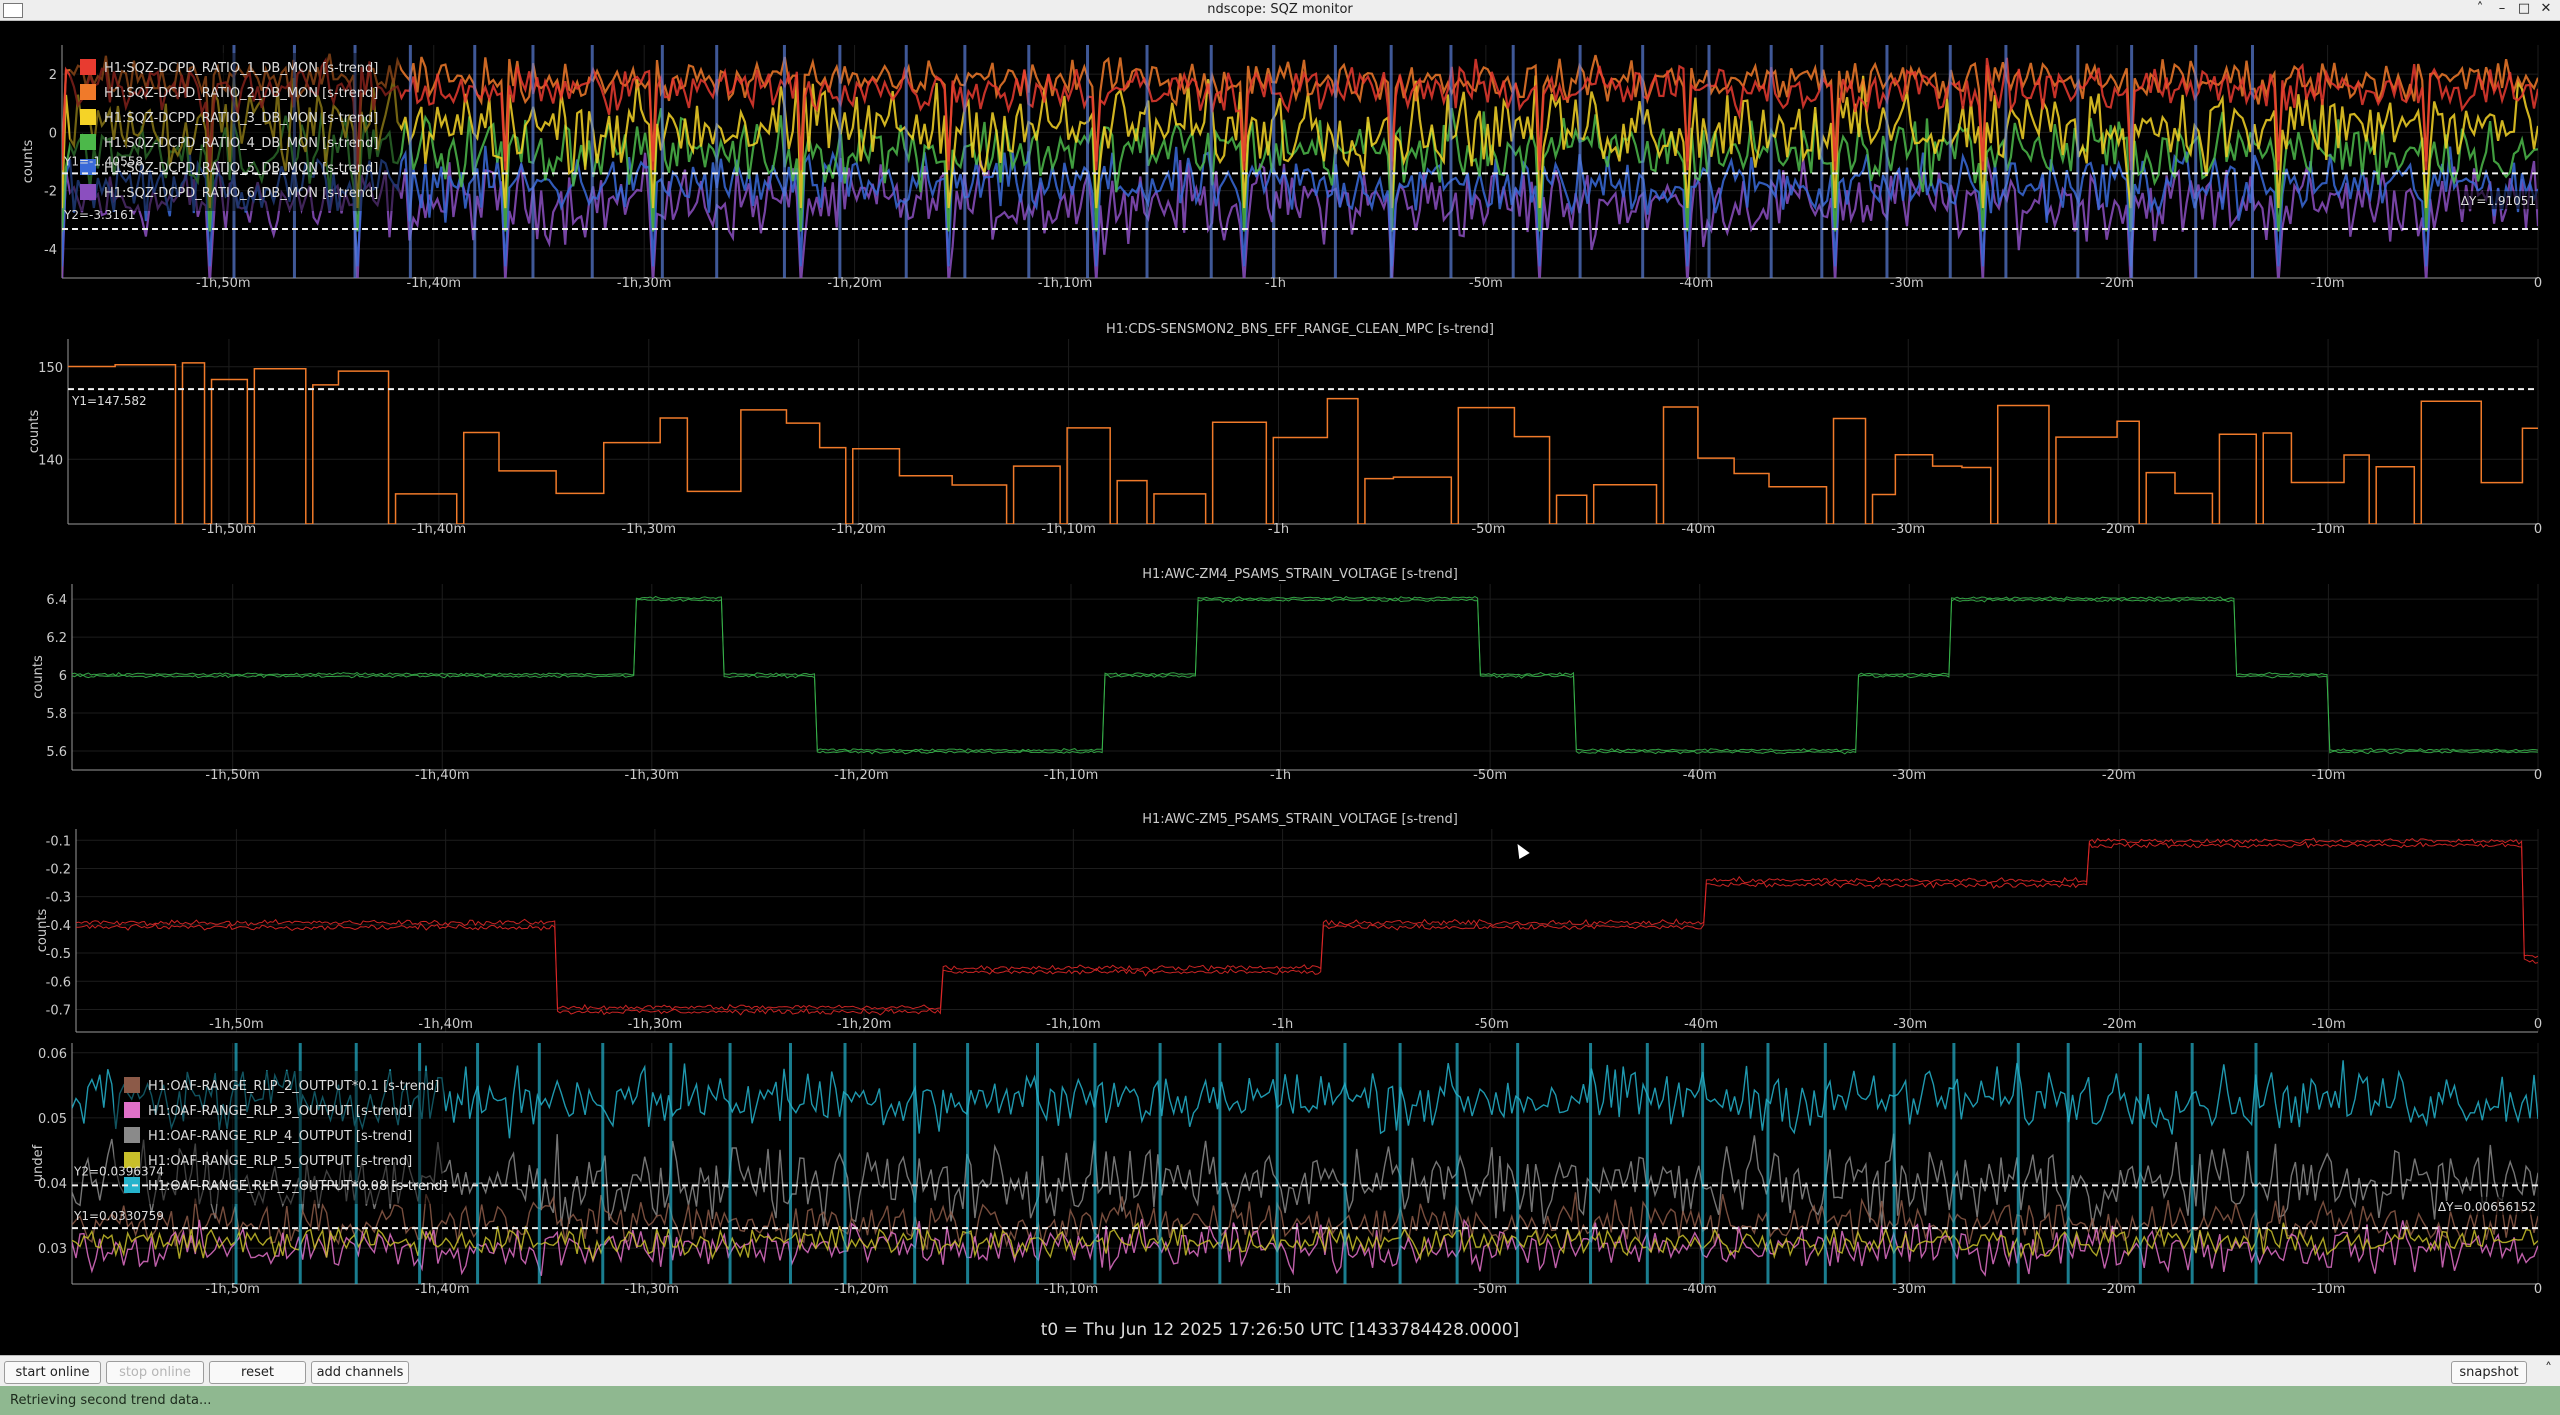 The image size is (2560, 1415). Describe the element at coordinates (2498, 201) in the screenshot. I see `delta-y-label: ΔY=1.91051` at that location.